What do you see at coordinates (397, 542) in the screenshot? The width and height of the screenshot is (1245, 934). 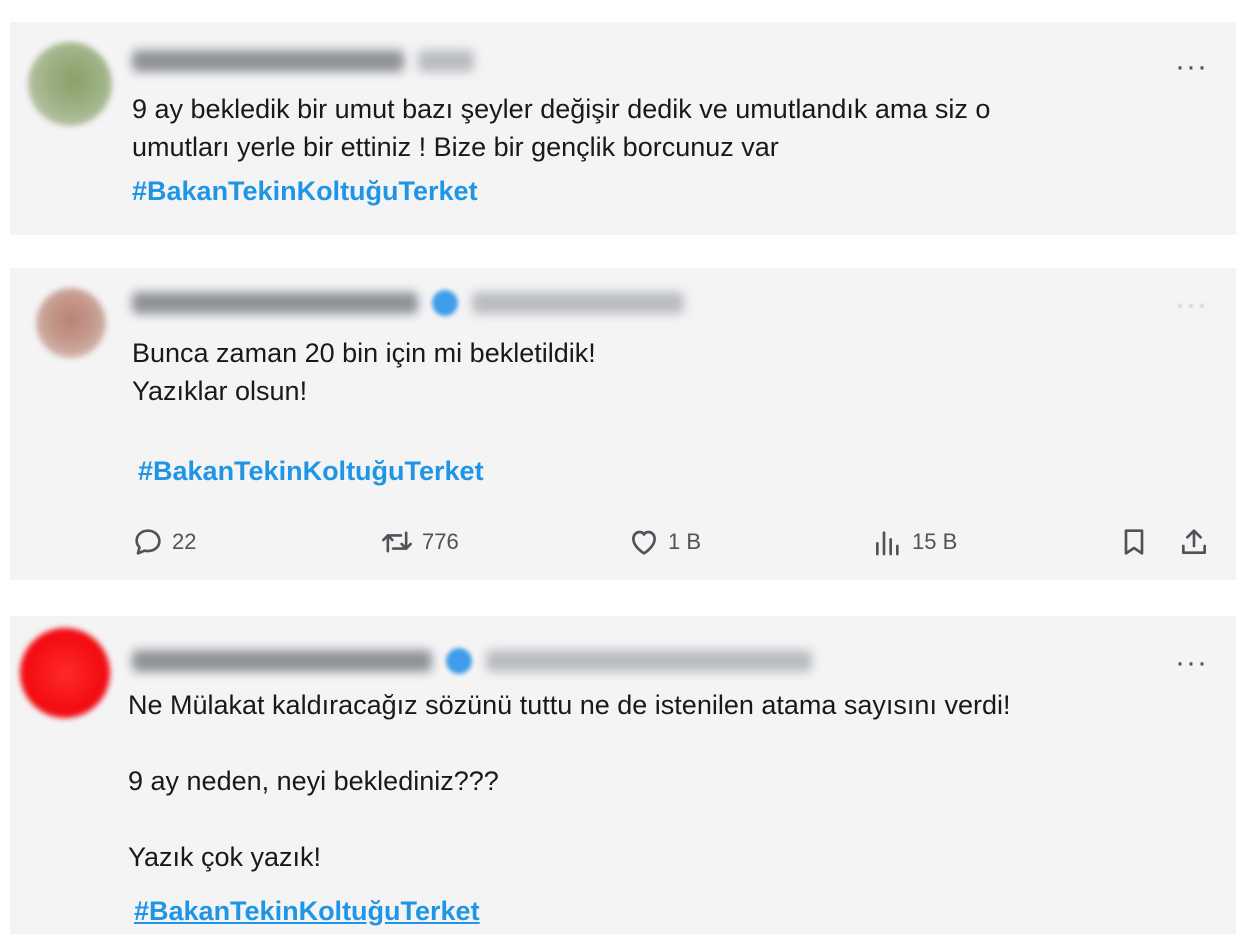 I see `retweet-icon` at bounding box center [397, 542].